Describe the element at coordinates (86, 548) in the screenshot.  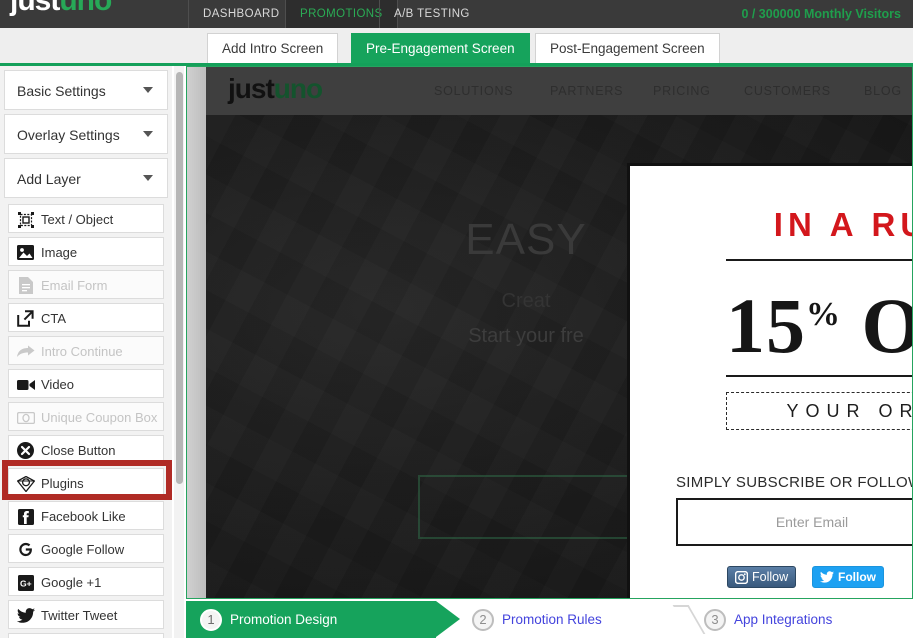
I see `layer-item-google-follow: Google Follow` at that location.